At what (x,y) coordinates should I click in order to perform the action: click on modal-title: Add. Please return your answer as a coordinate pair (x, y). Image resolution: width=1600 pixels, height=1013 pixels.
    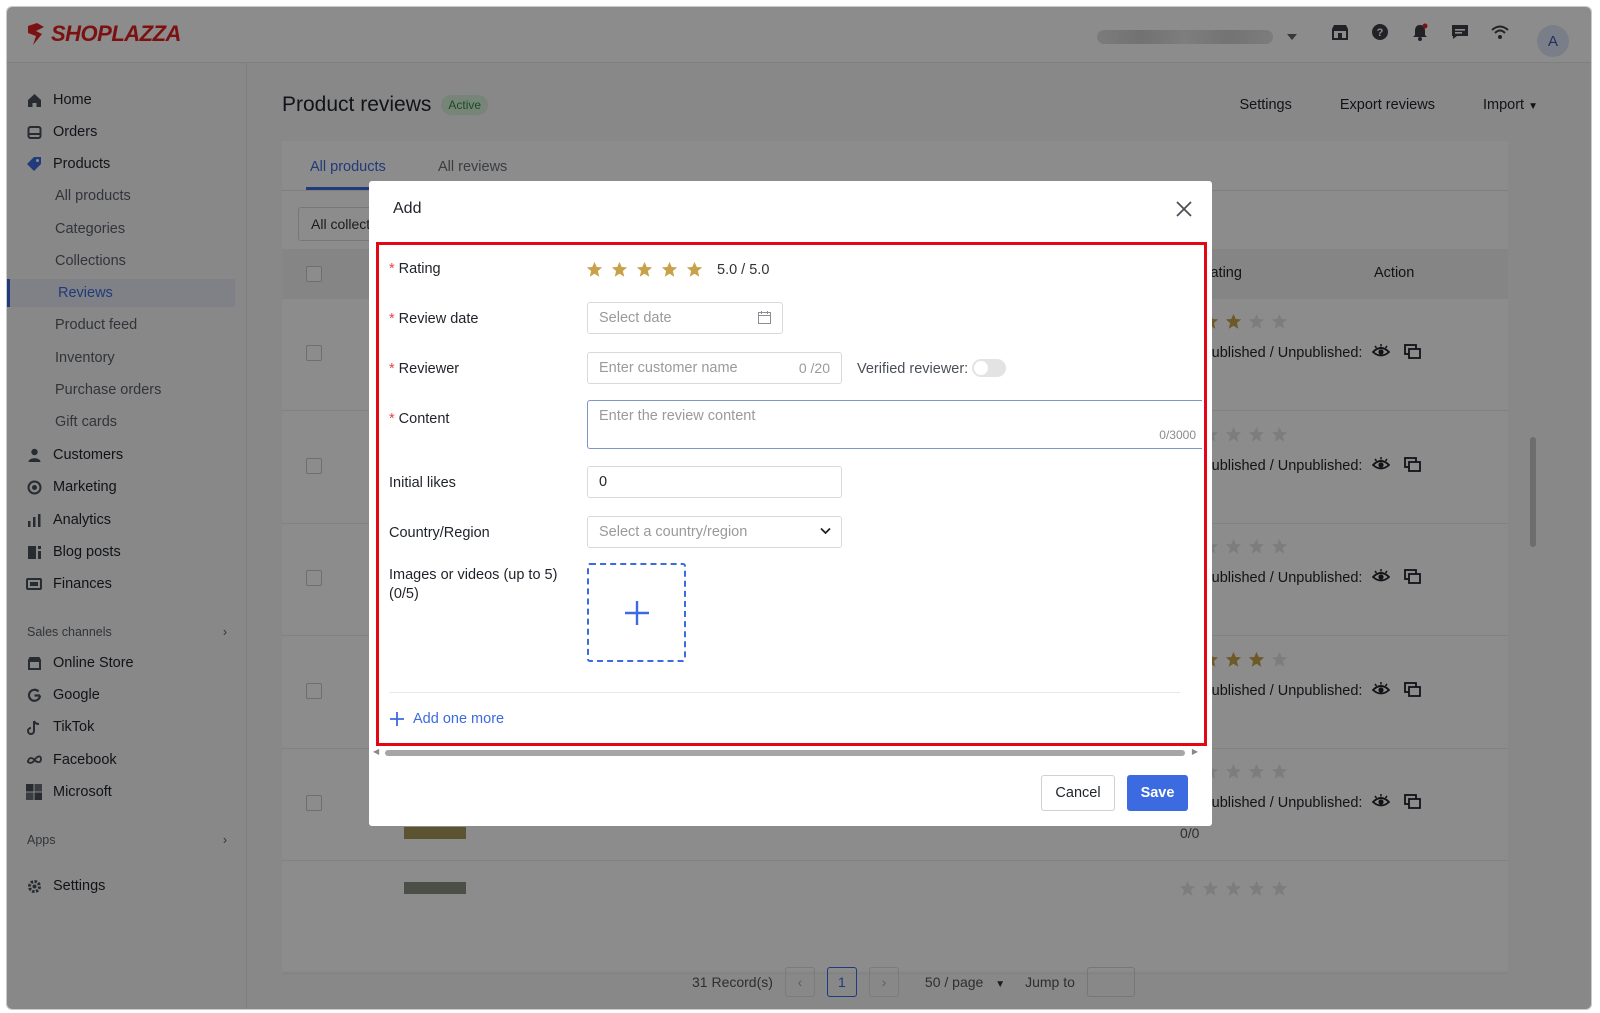
    Looking at the image, I should click on (407, 208).